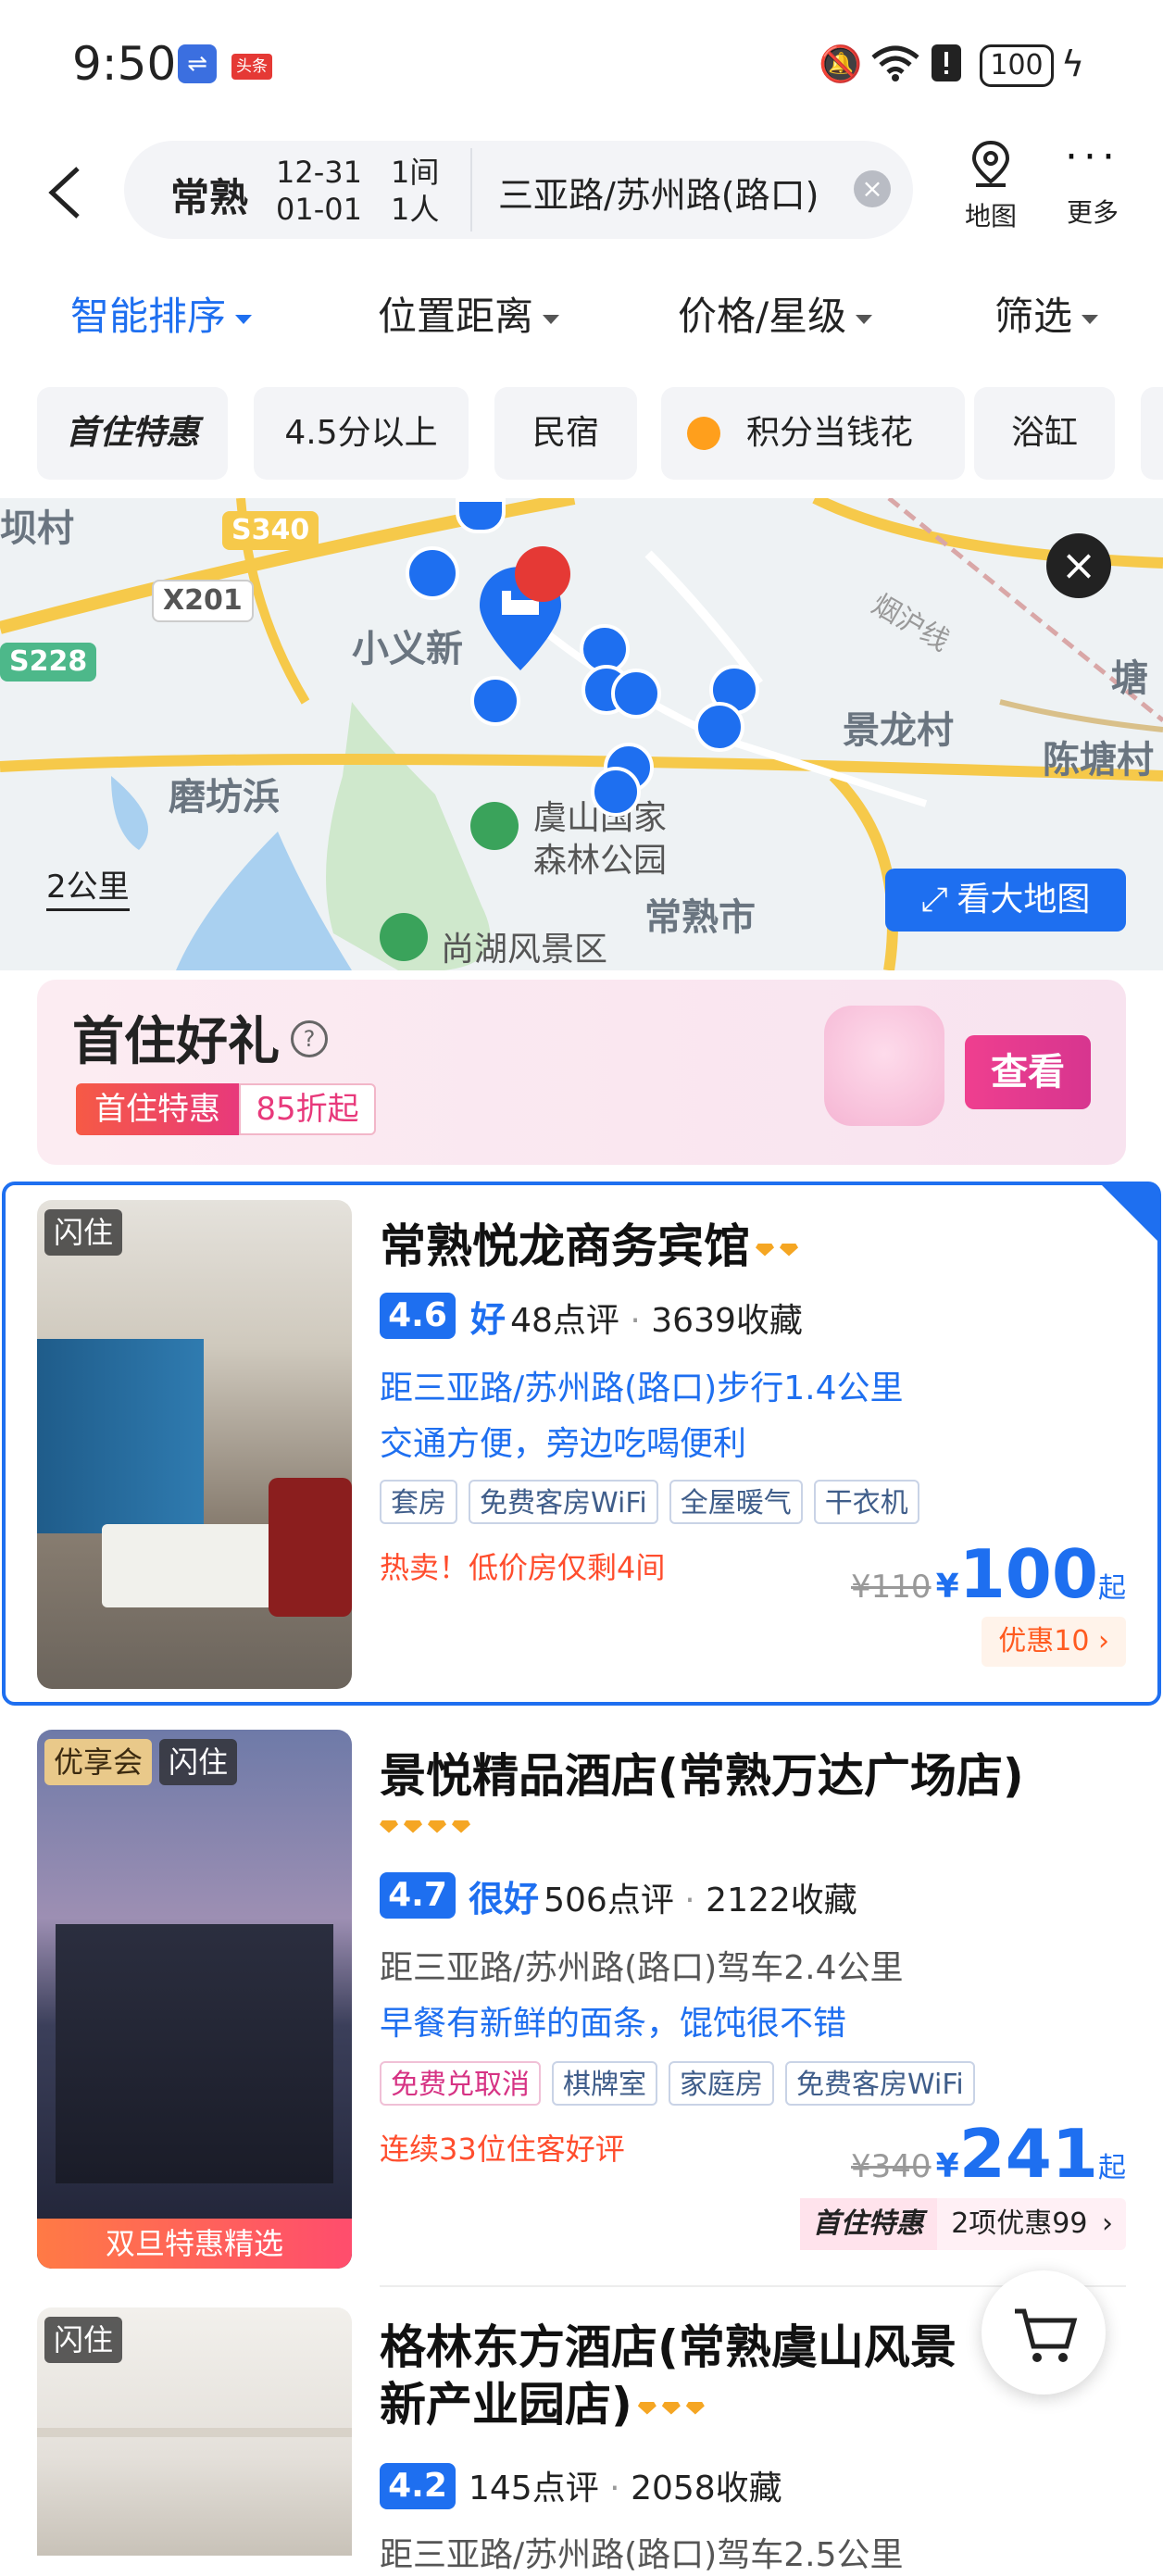 Image resolution: width=1163 pixels, height=2576 pixels. I want to click on tab-filter: 筛选, so click(1046, 313).